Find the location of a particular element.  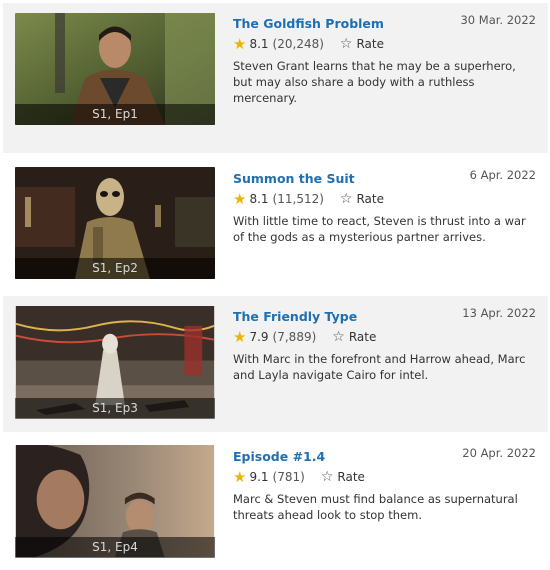

episode-number-label: S1, Ep4 is located at coordinates (115, 547).